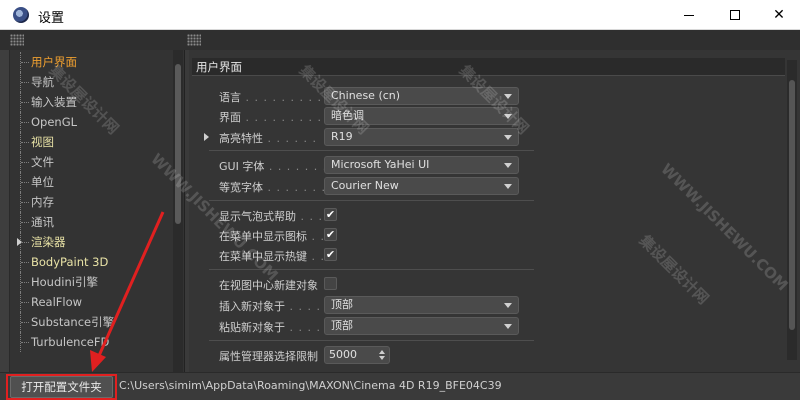 This screenshot has height=400, width=800. What do you see at coordinates (42, 142) in the screenshot?
I see `sidebar-item-label: 视图` at bounding box center [42, 142].